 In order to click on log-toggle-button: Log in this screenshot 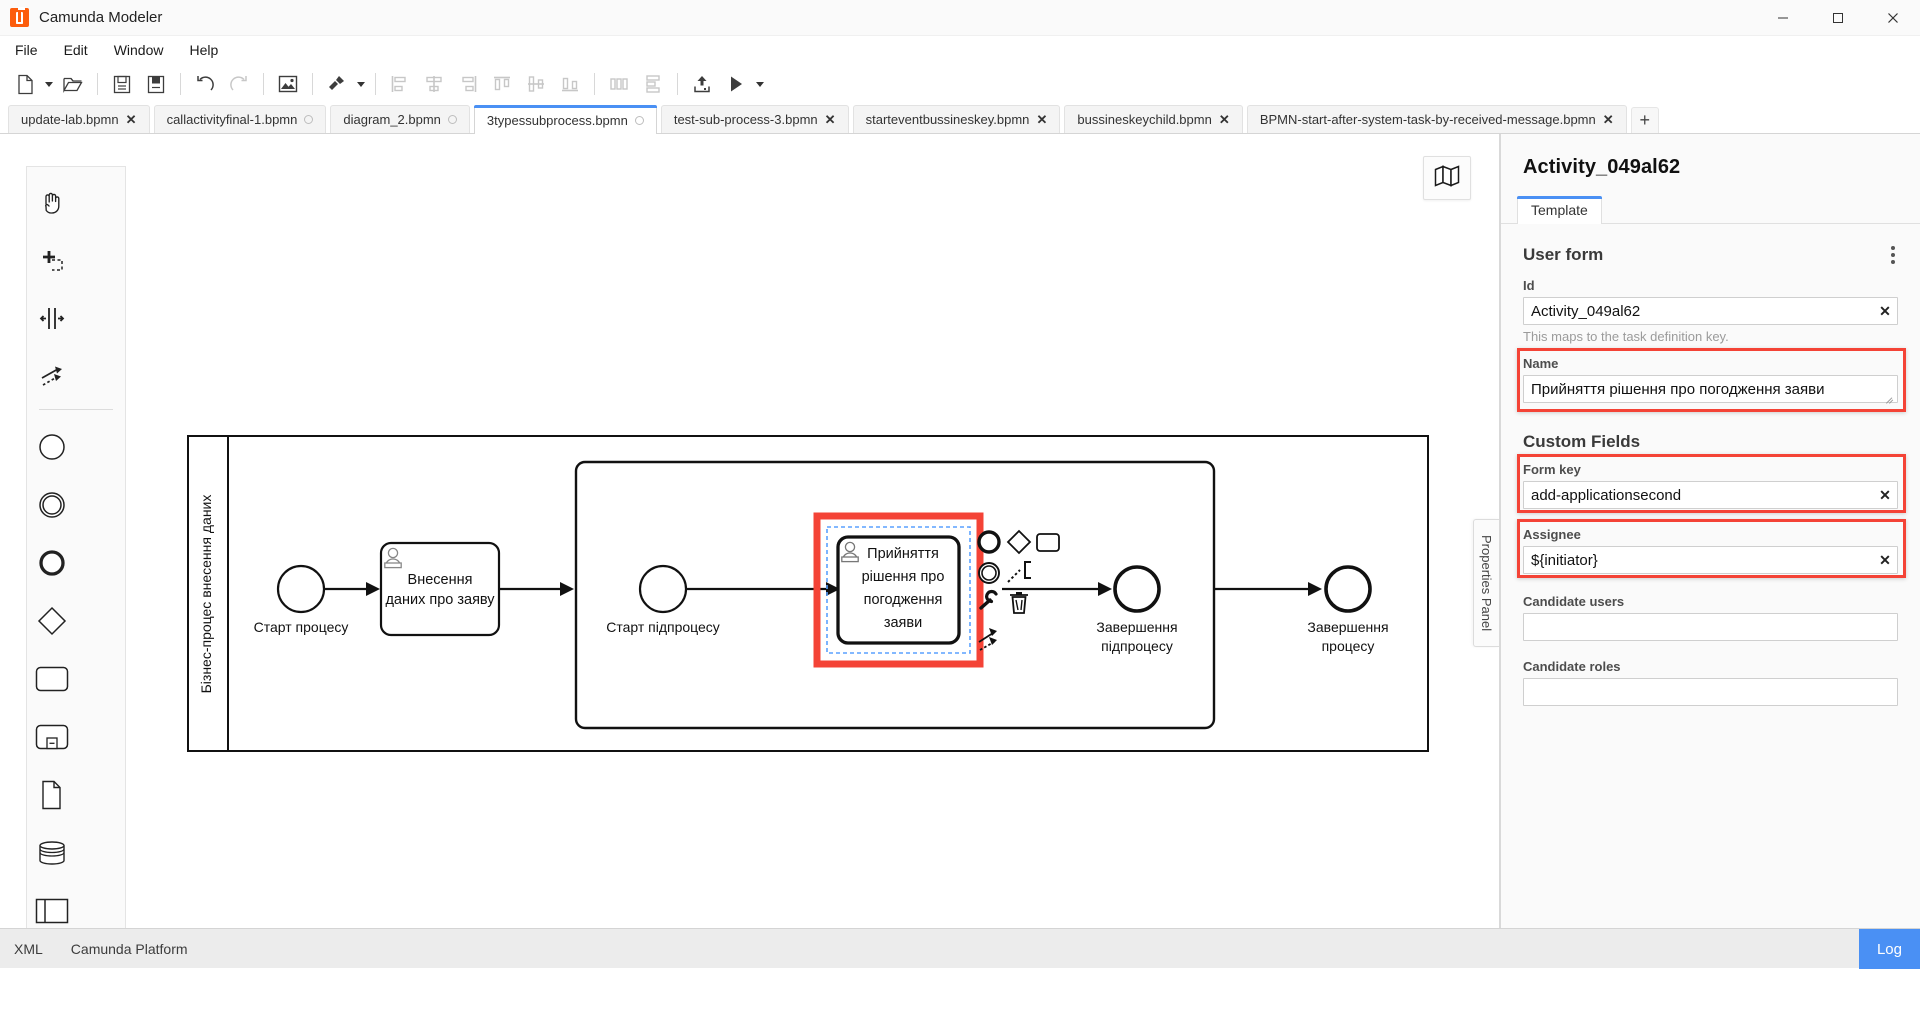, I will do `click(1889, 949)`.